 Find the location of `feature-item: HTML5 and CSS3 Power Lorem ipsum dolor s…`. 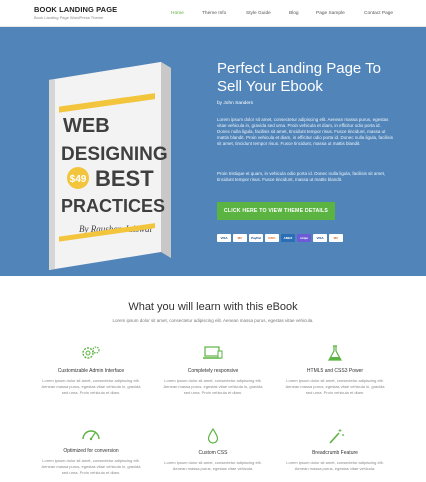

feature-item: HTML5 and CSS3 Power Lorem ipsum dolor s… is located at coordinates (335, 370).